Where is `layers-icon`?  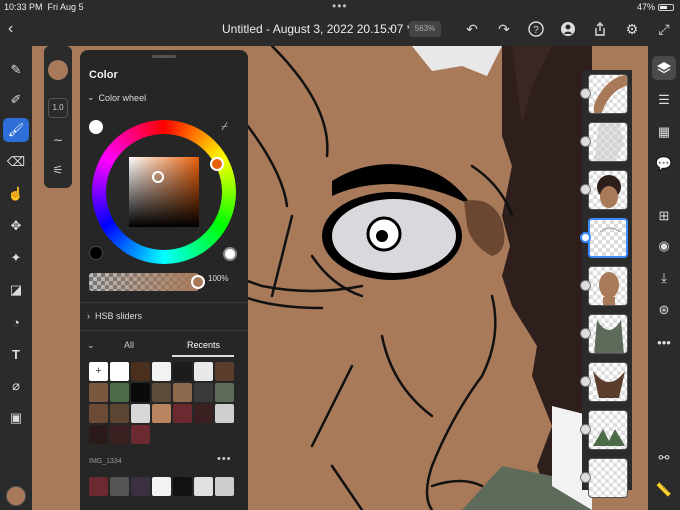
layers-icon is located at coordinates (664, 68).